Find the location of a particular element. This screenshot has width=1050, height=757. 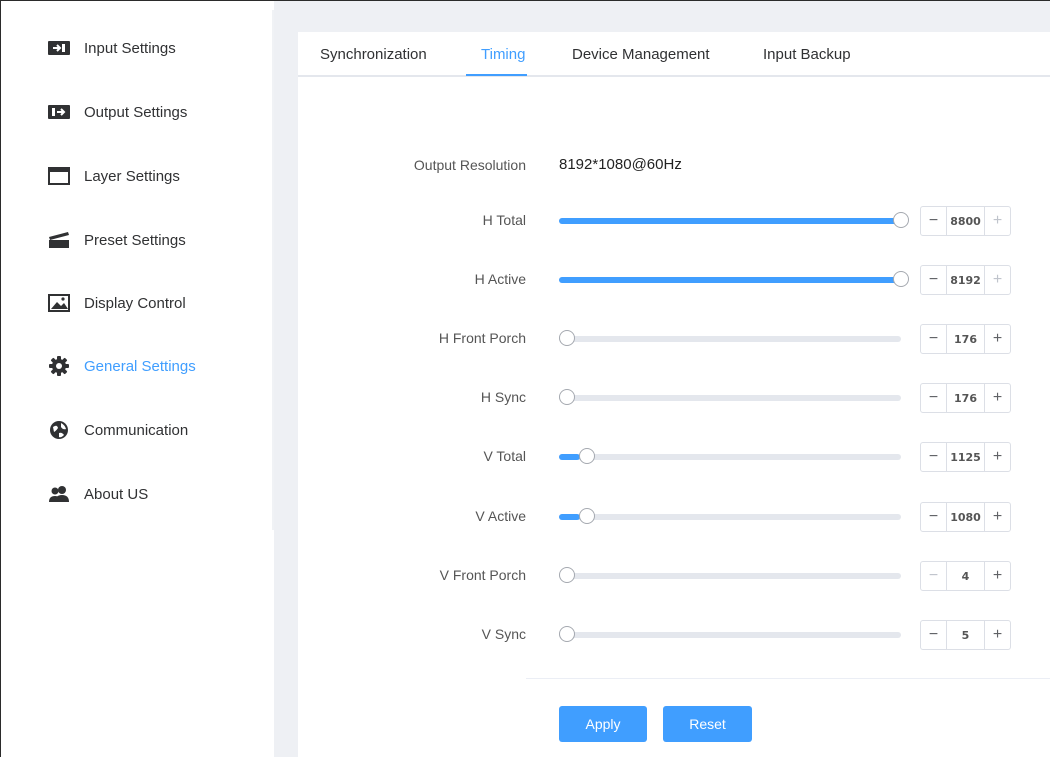

v-sync-label: V Sync is located at coordinates (503, 634).